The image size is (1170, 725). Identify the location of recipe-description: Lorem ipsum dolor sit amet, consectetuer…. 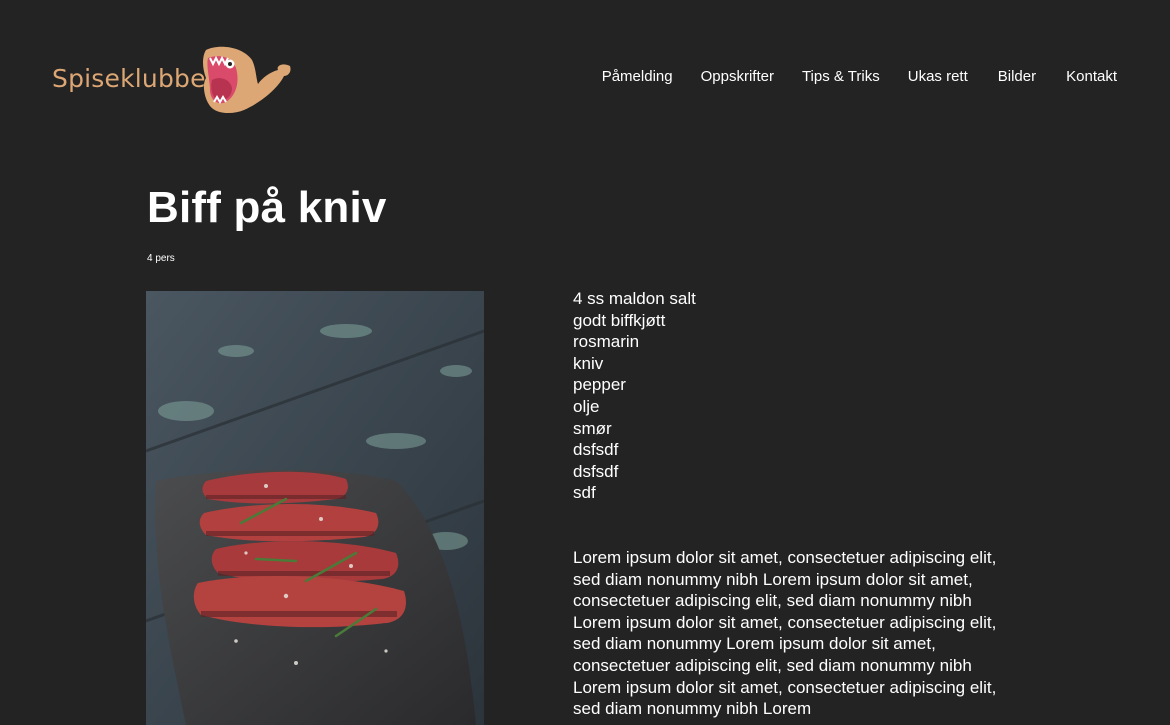
(785, 633).